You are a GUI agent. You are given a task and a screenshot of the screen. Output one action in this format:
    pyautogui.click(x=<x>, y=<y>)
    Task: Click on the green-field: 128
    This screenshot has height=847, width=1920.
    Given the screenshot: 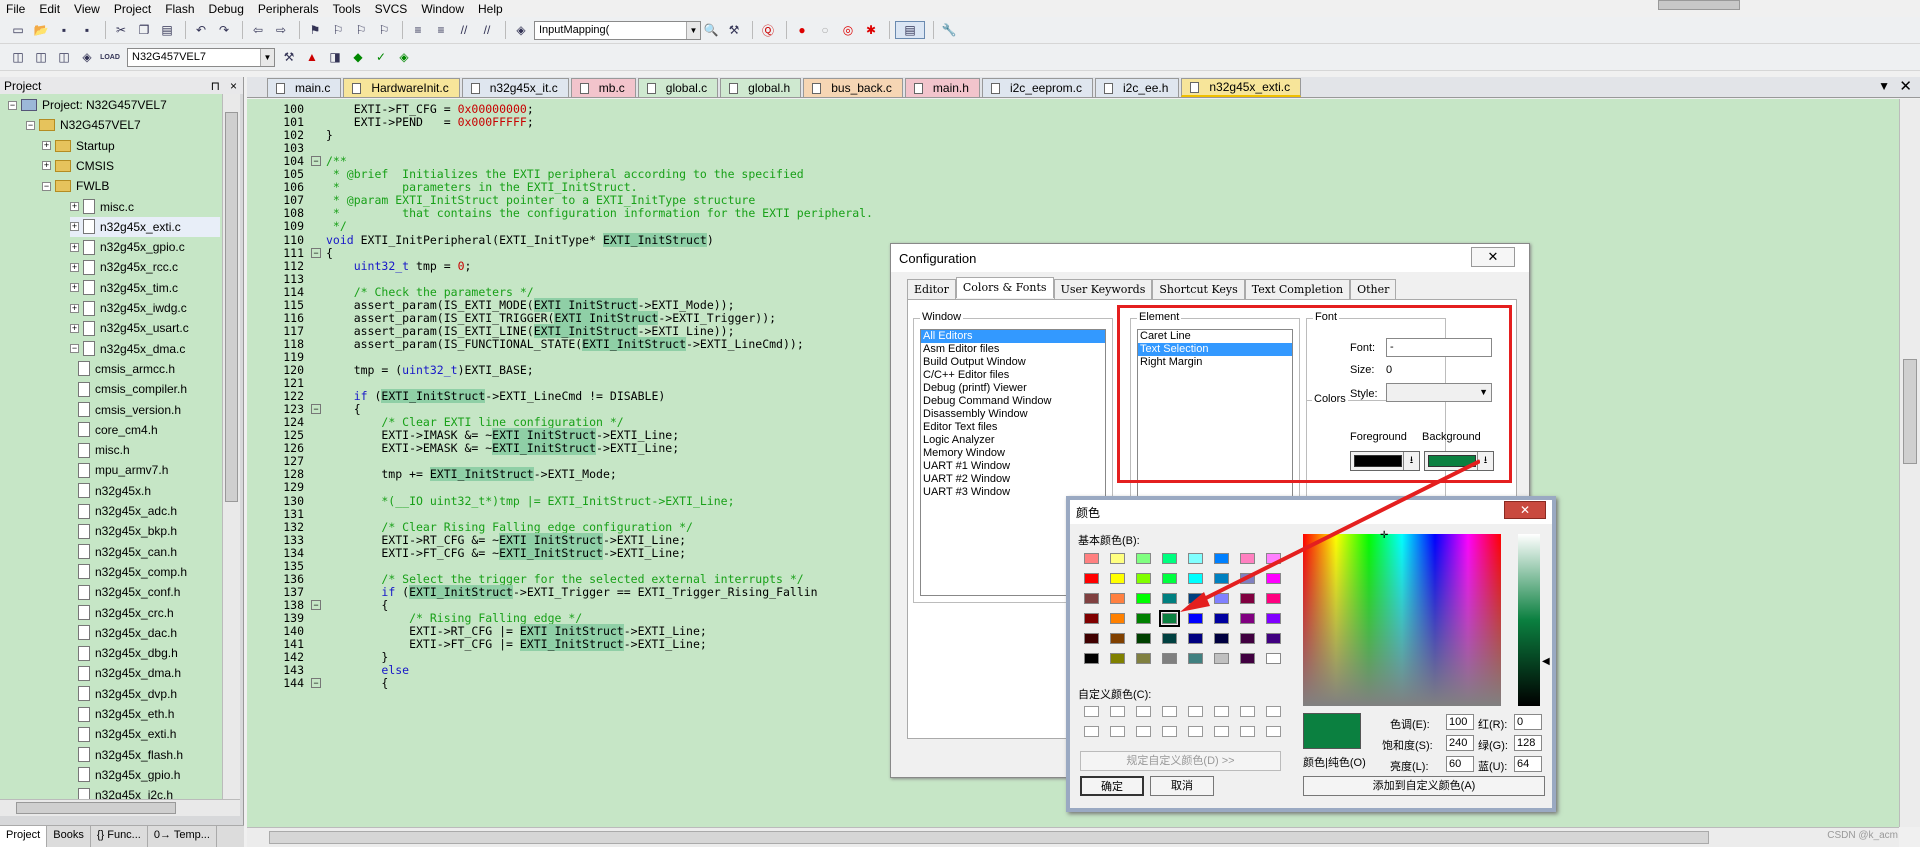 What is the action you would take?
    pyautogui.click(x=1528, y=743)
    